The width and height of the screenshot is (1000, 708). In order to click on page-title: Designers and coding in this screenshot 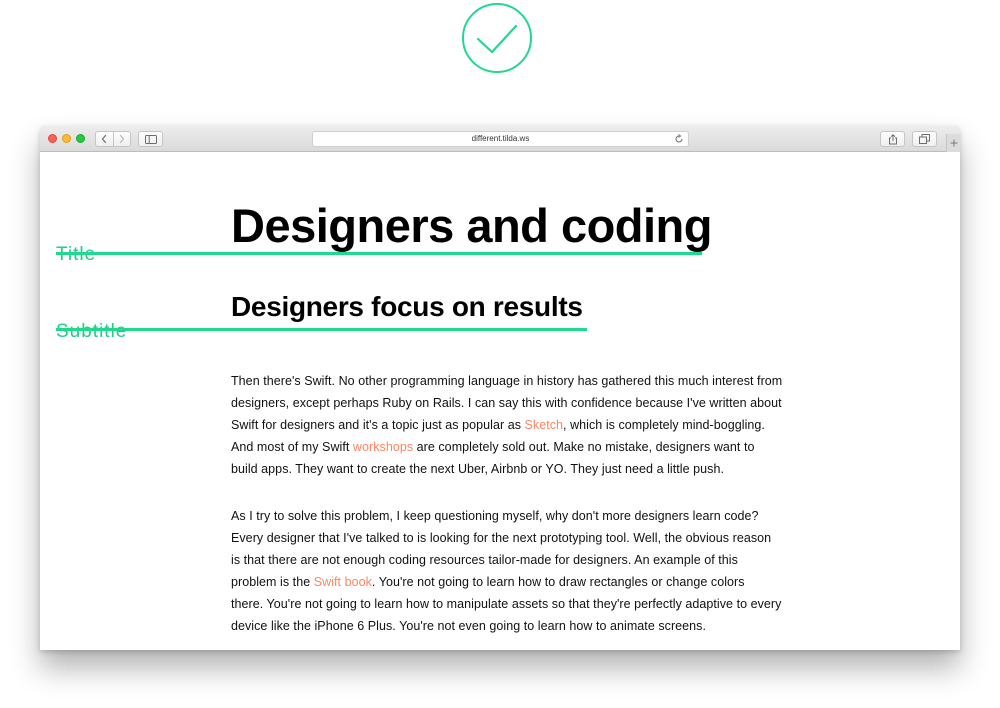, I will do `click(471, 225)`.